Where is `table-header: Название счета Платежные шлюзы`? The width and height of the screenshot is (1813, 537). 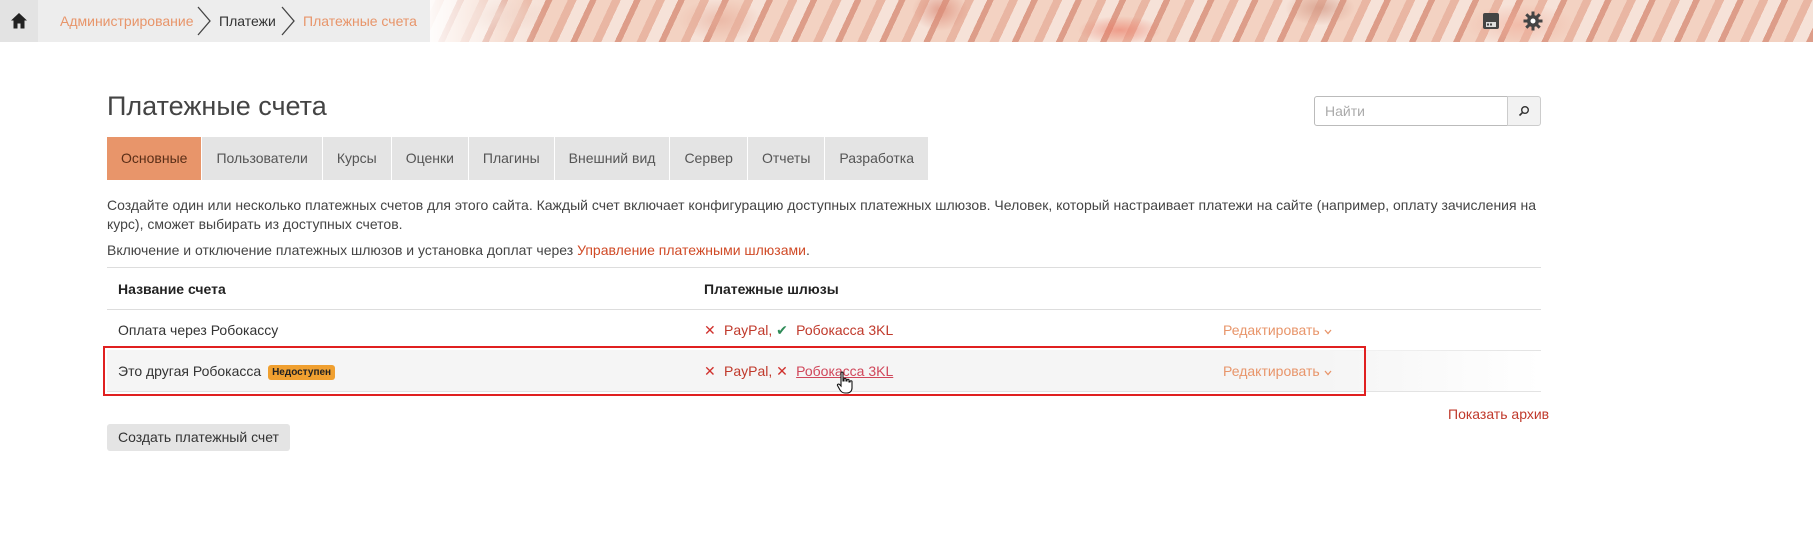 table-header: Название счета Платежные шлюзы is located at coordinates (824, 288).